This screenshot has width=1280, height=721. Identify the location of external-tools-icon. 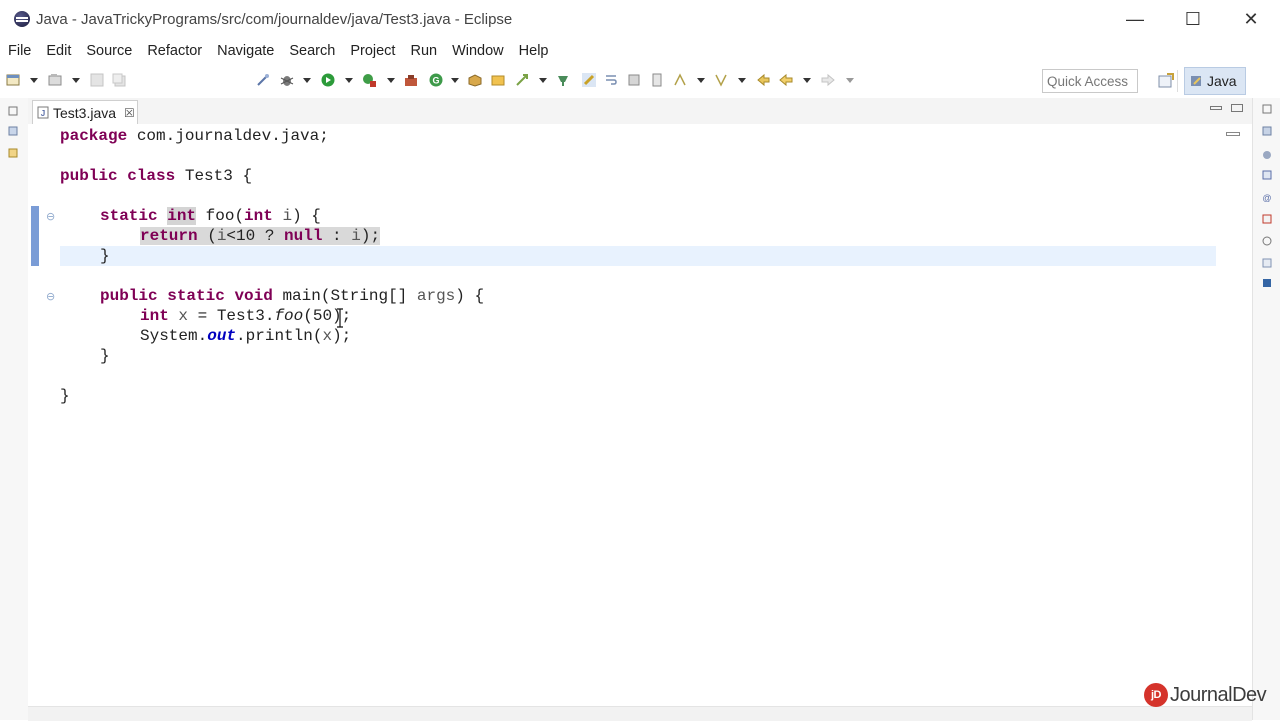
(411, 80).